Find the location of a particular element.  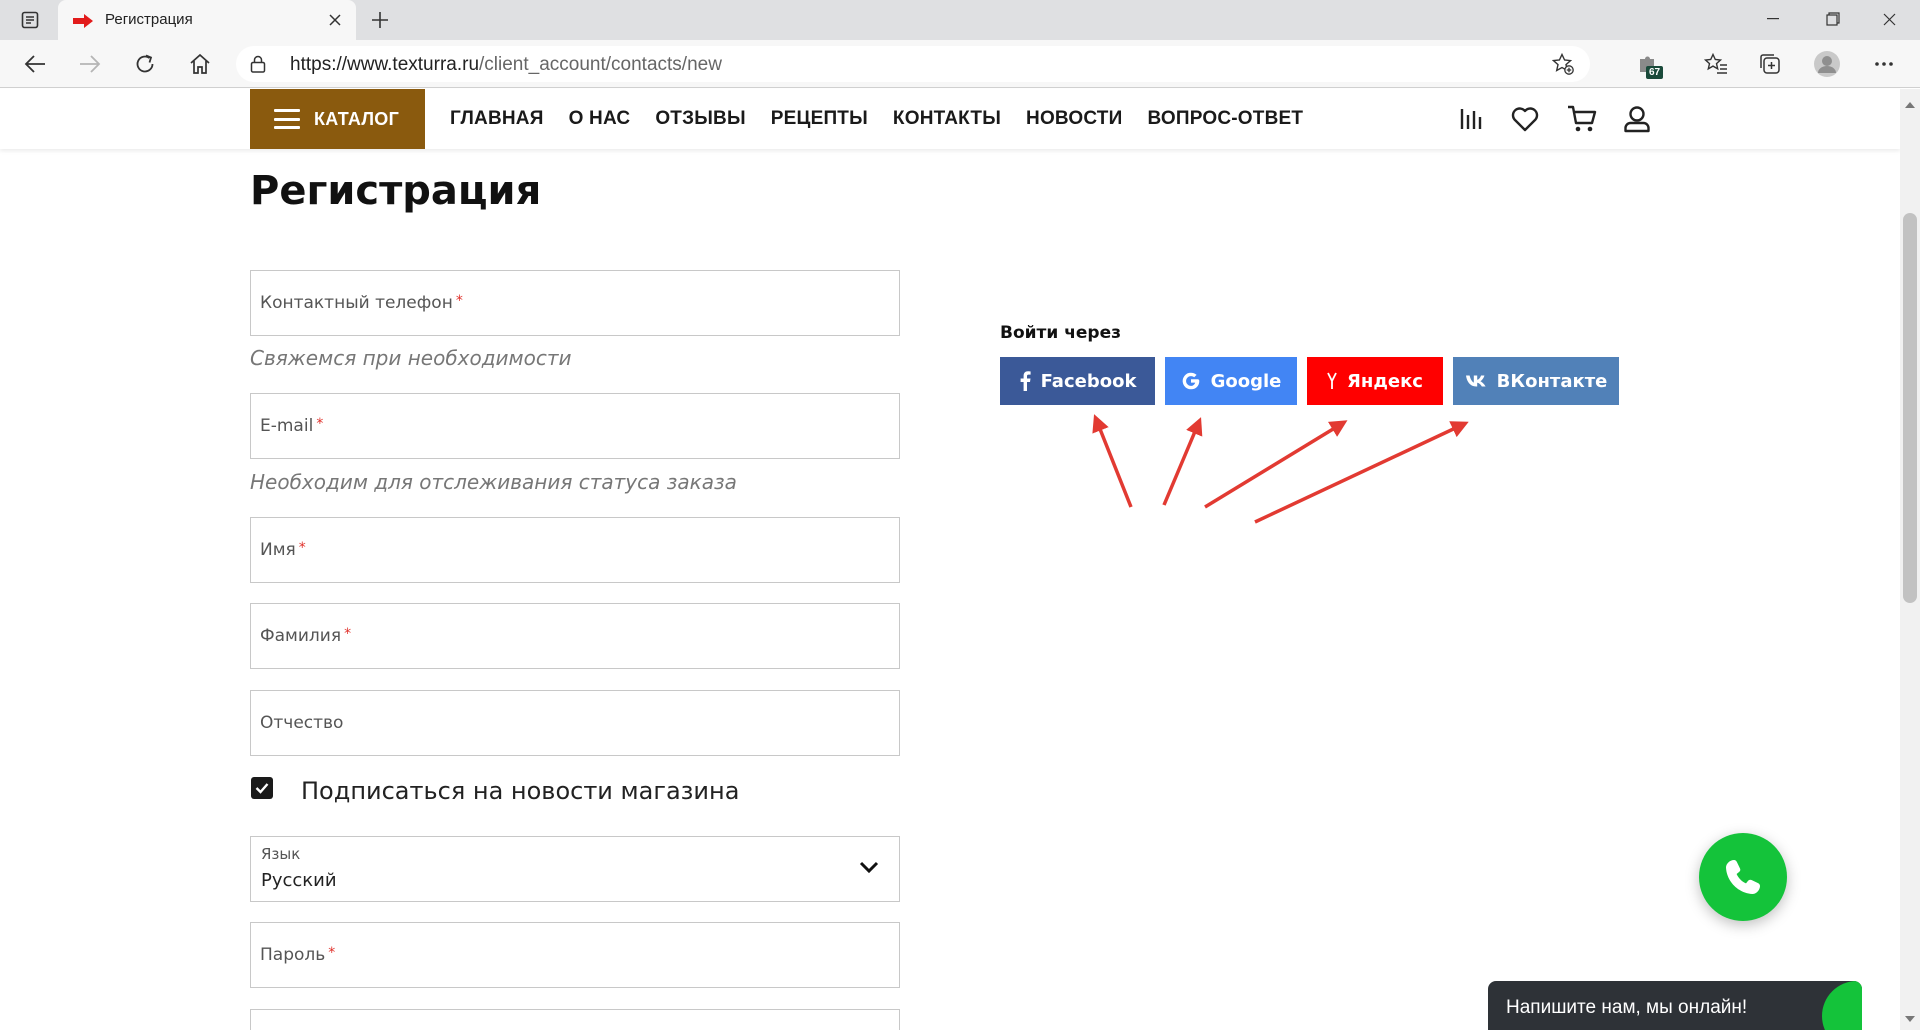

arrow-right-favicon-icon is located at coordinates (83, 22).